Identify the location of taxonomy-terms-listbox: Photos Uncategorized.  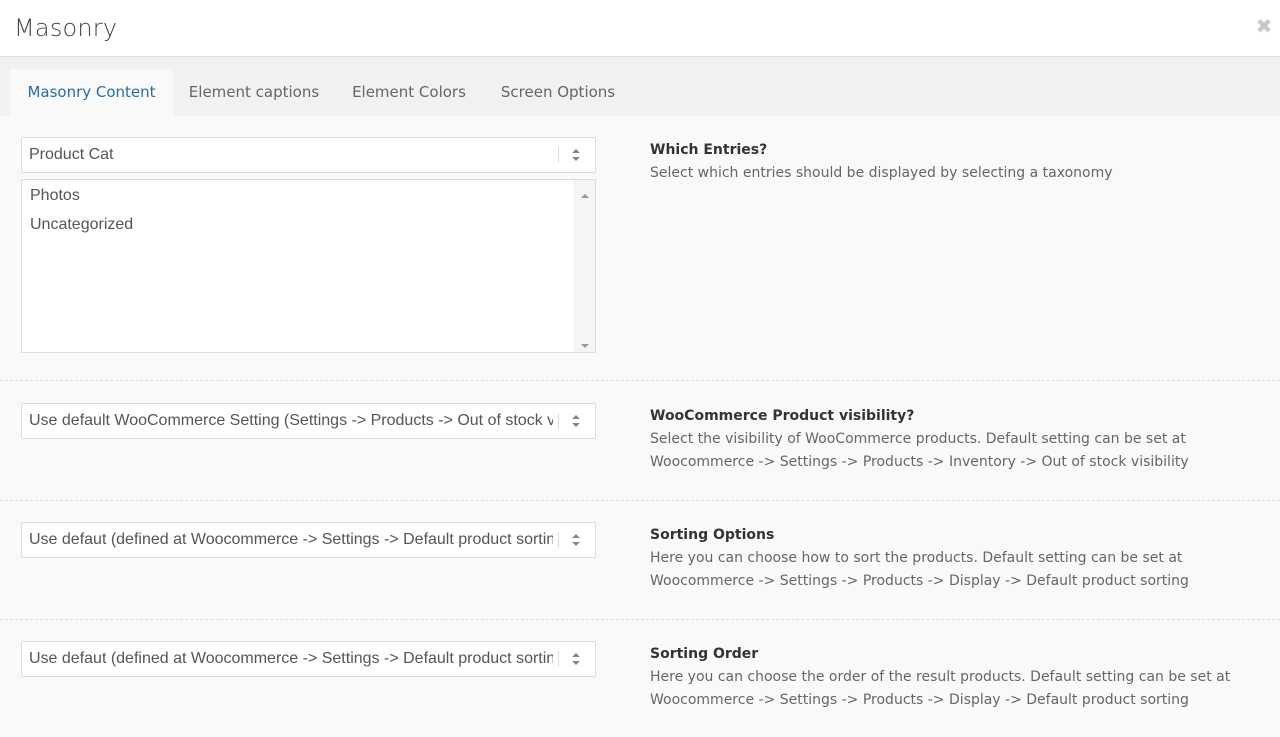
(308, 266).